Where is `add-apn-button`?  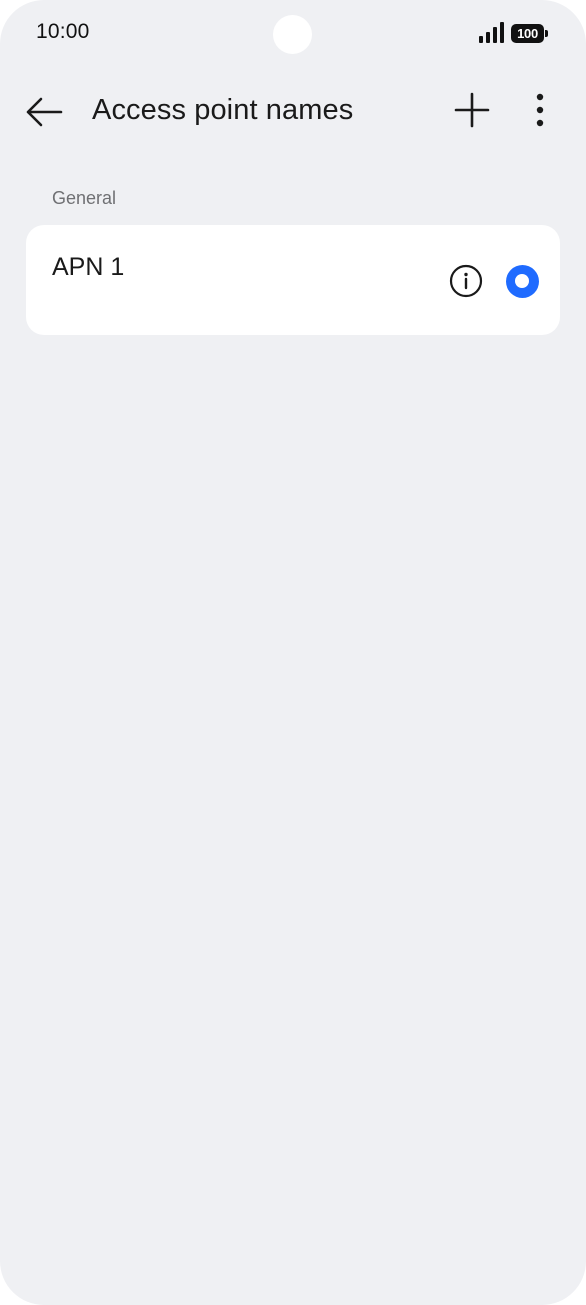 add-apn-button is located at coordinates (472, 110).